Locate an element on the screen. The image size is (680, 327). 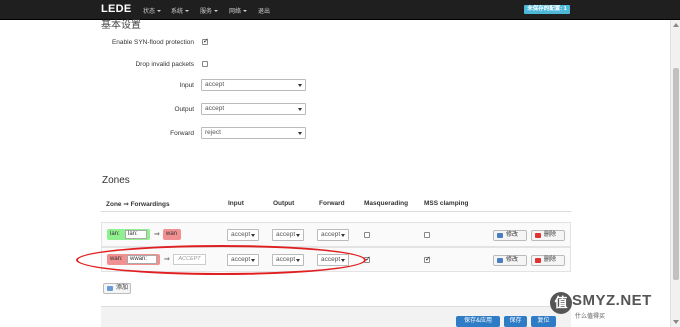
header-divider is located at coordinates (336, 211).